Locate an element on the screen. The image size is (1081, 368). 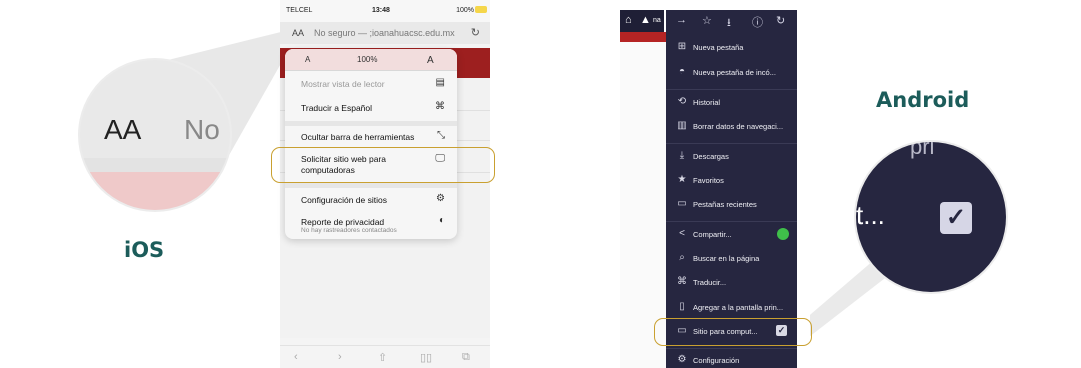
menu-item-new-tab: ⊞ Nueva pestaña is located at coordinates (731, 48).